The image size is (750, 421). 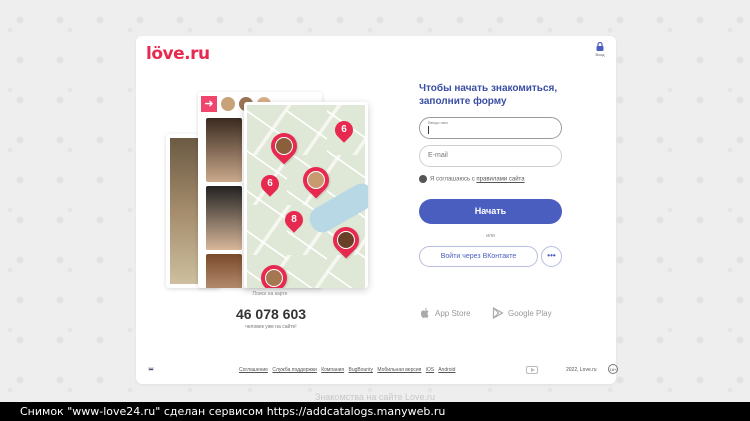 What do you see at coordinates (613, 369) in the screenshot?
I see `age-rating-badge: 18+` at bounding box center [613, 369].